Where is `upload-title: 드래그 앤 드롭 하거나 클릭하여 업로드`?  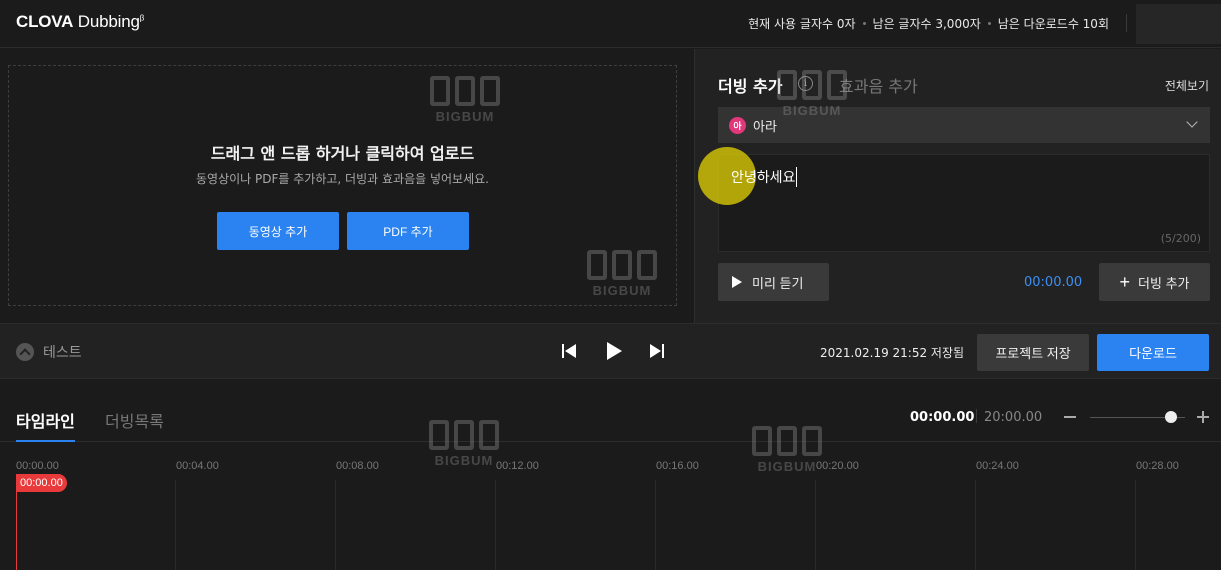 upload-title: 드래그 앤 드롭 하거나 클릭하여 업로드 is located at coordinates (342, 153).